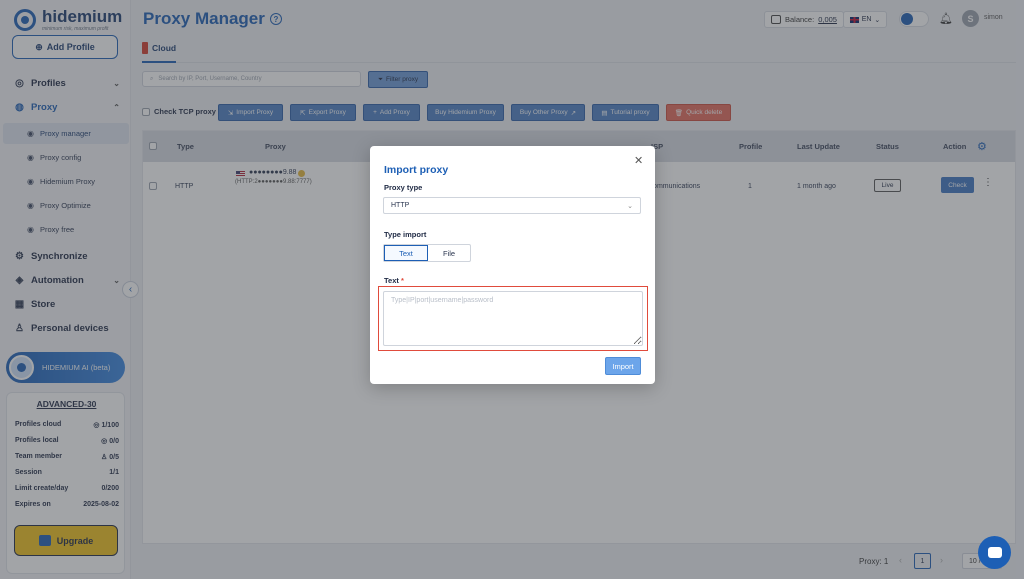 The width and height of the screenshot is (1024, 579). Describe the element at coordinates (994, 552) in the screenshot. I see `chat-support-icon` at that location.